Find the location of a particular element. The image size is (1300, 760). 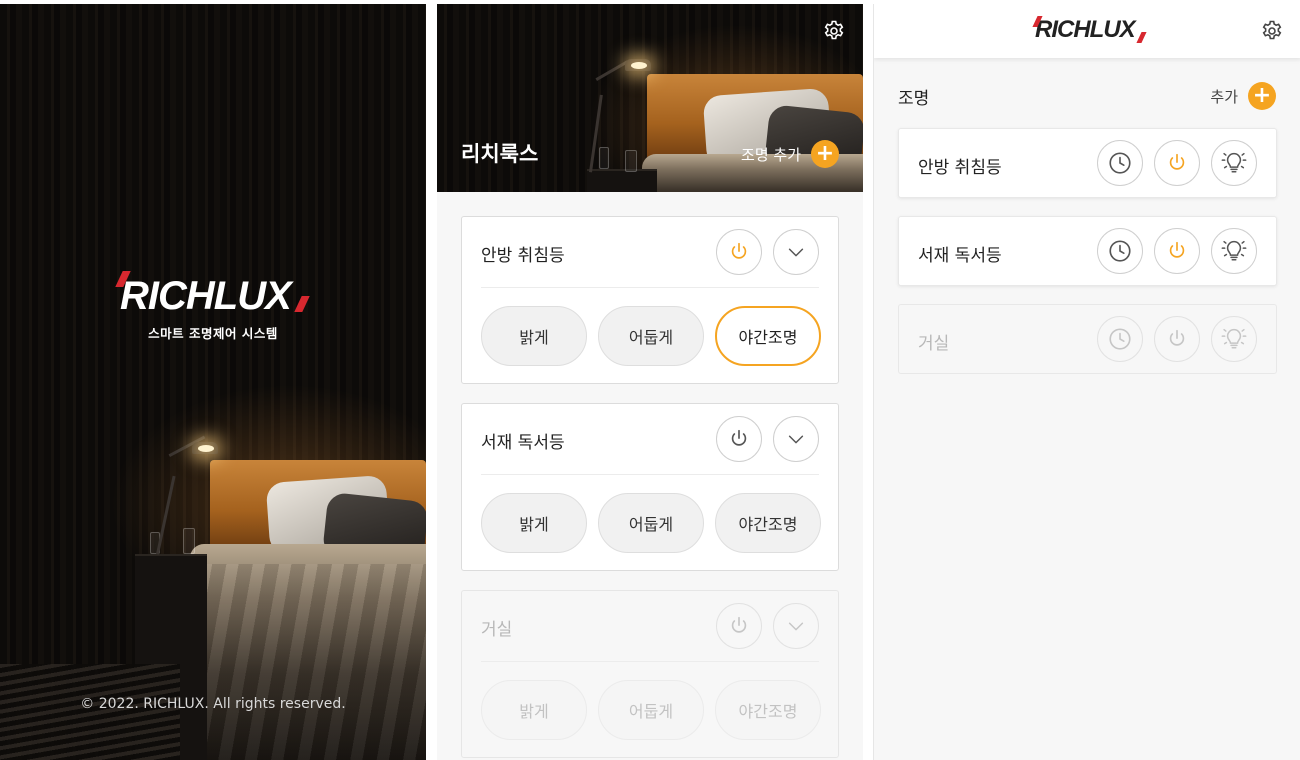

light-card: 거실밝게 어둡게 야간조명 is located at coordinates (650, 674).